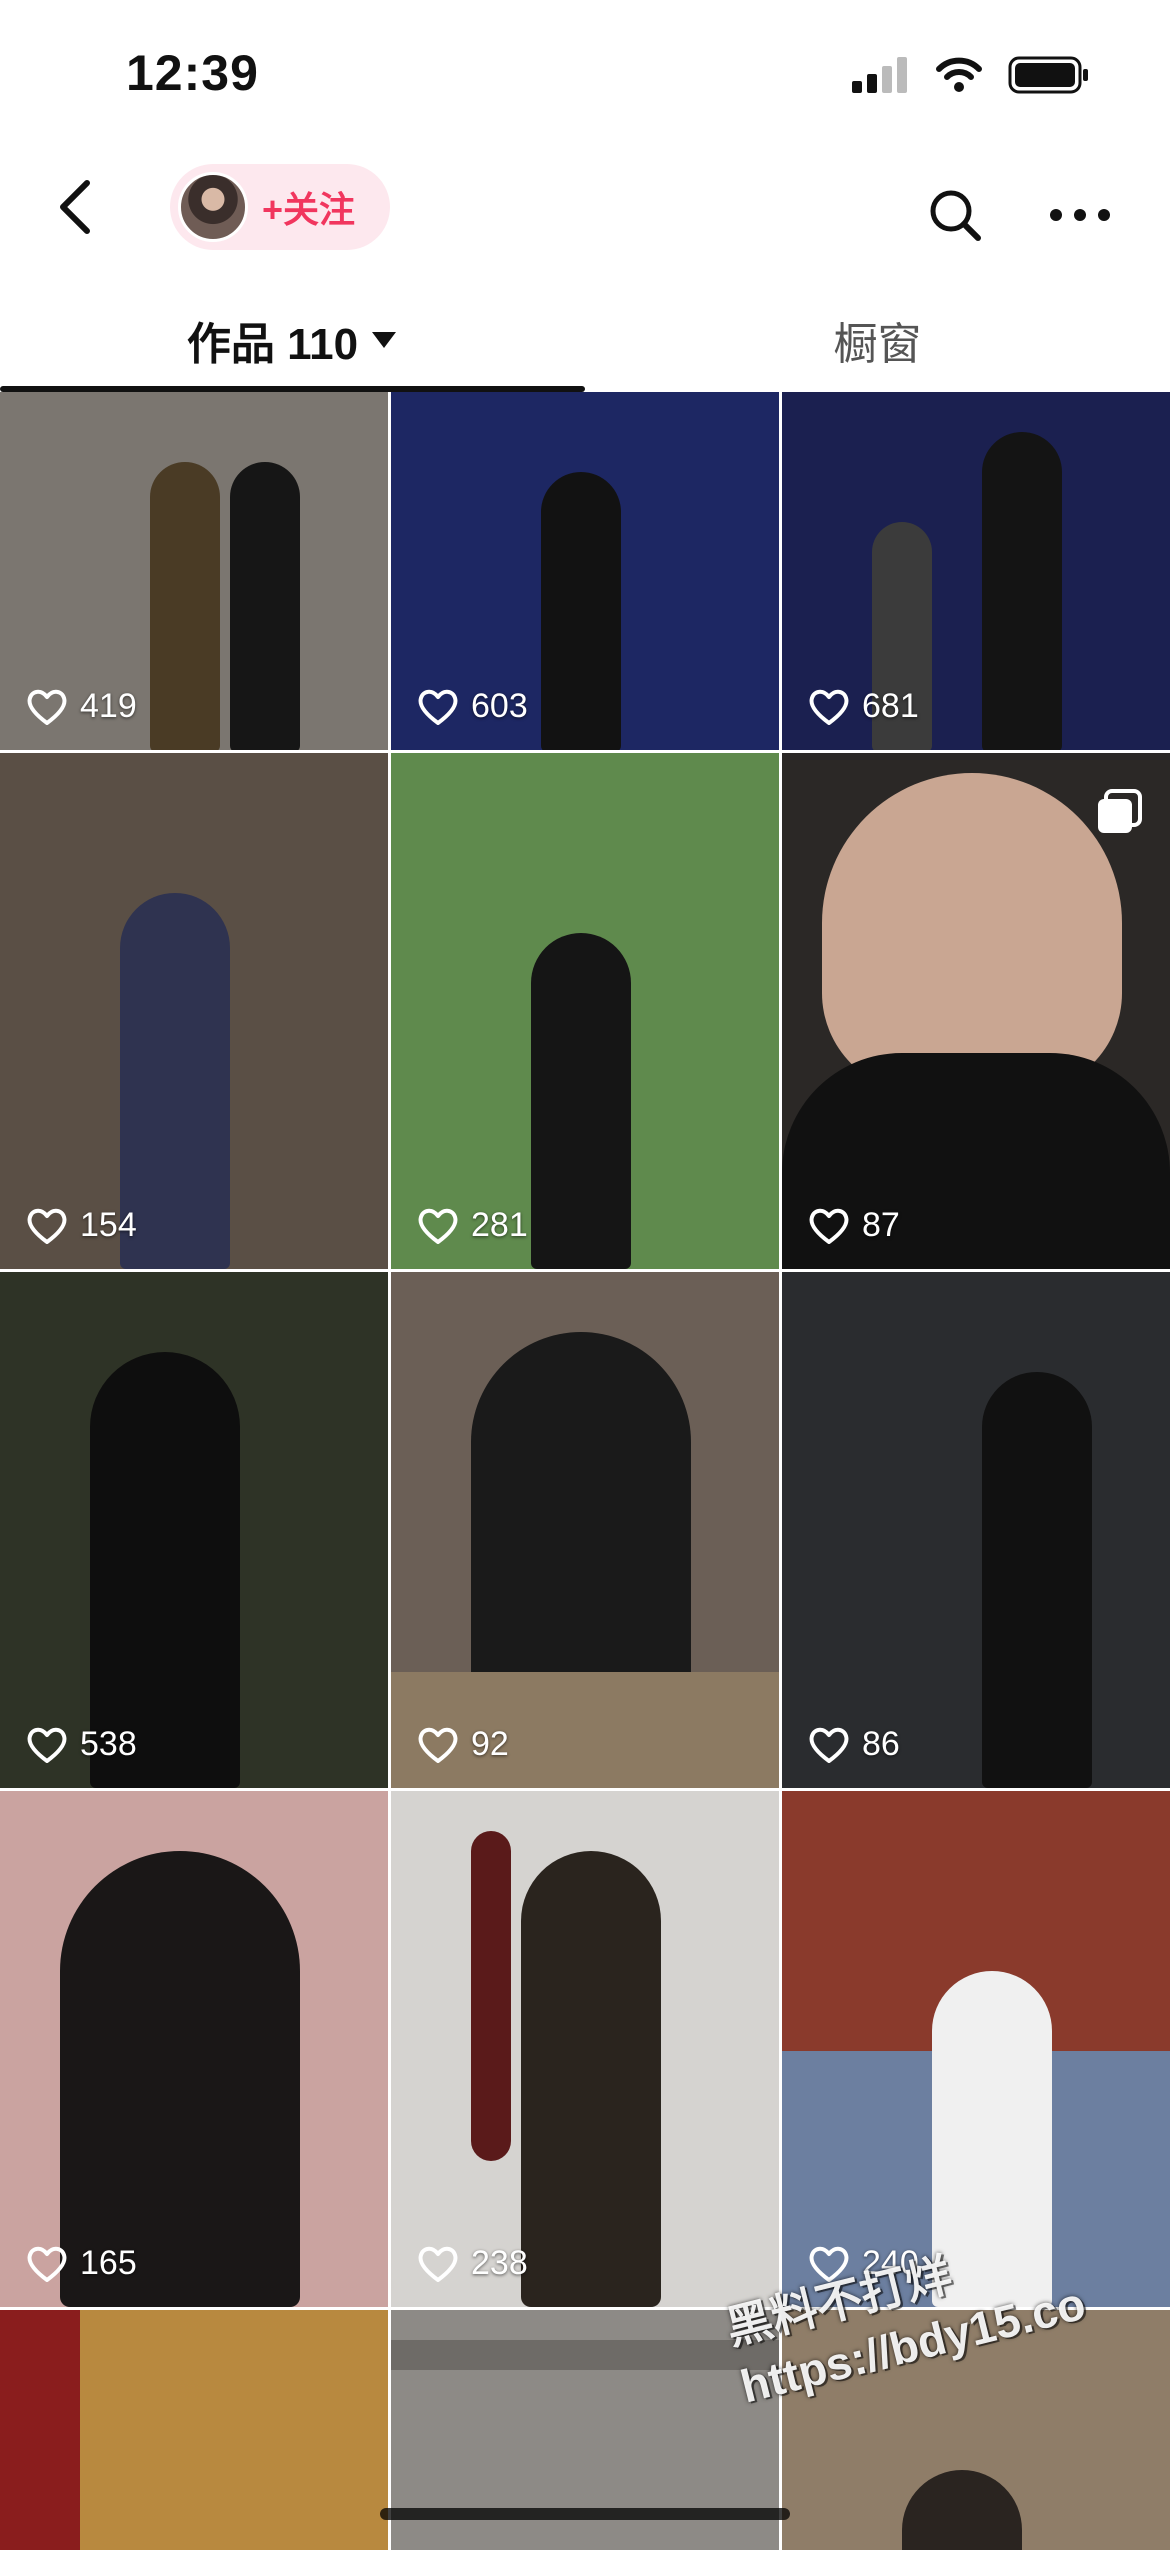 This screenshot has height=2550, width=1170. I want to click on like-count-overlay: 92, so click(463, 1744).